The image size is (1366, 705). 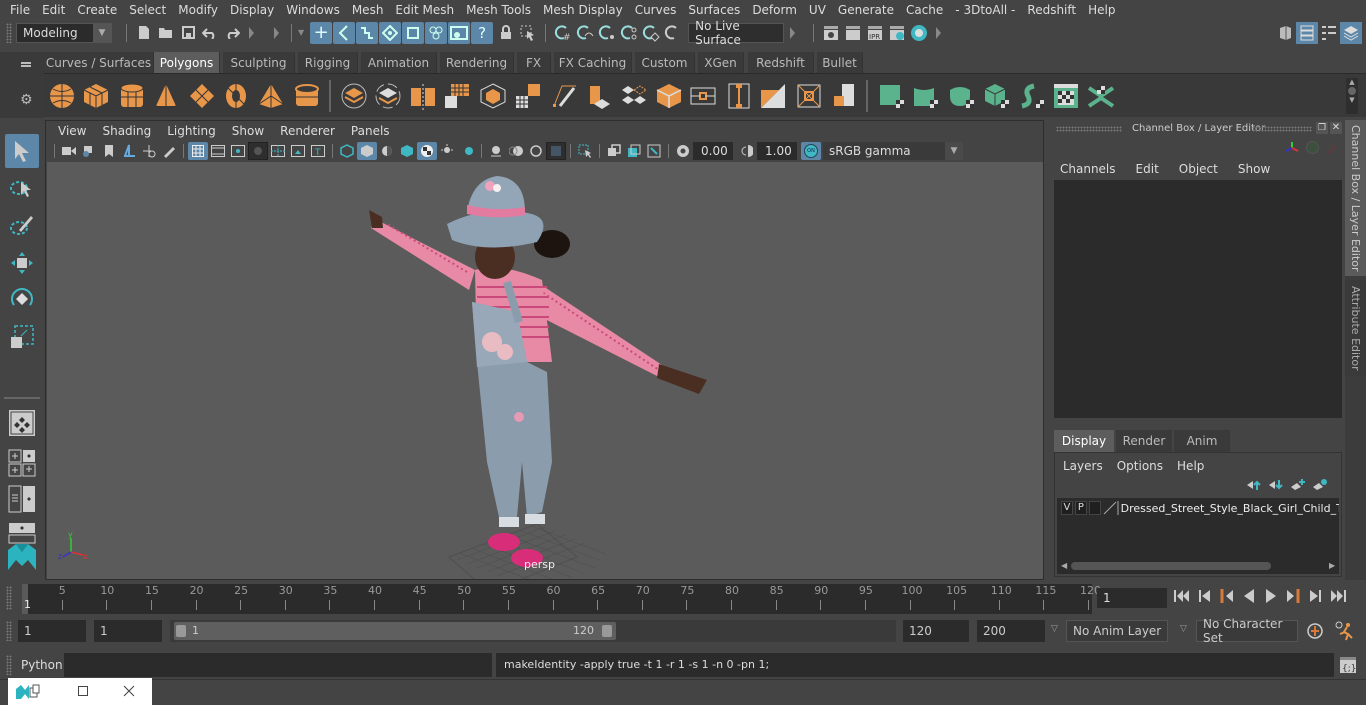 What do you see at coordinates (496, 151) in the screenshot?
I see `screen-space-ao-icon` at bounding box center [496, 151].